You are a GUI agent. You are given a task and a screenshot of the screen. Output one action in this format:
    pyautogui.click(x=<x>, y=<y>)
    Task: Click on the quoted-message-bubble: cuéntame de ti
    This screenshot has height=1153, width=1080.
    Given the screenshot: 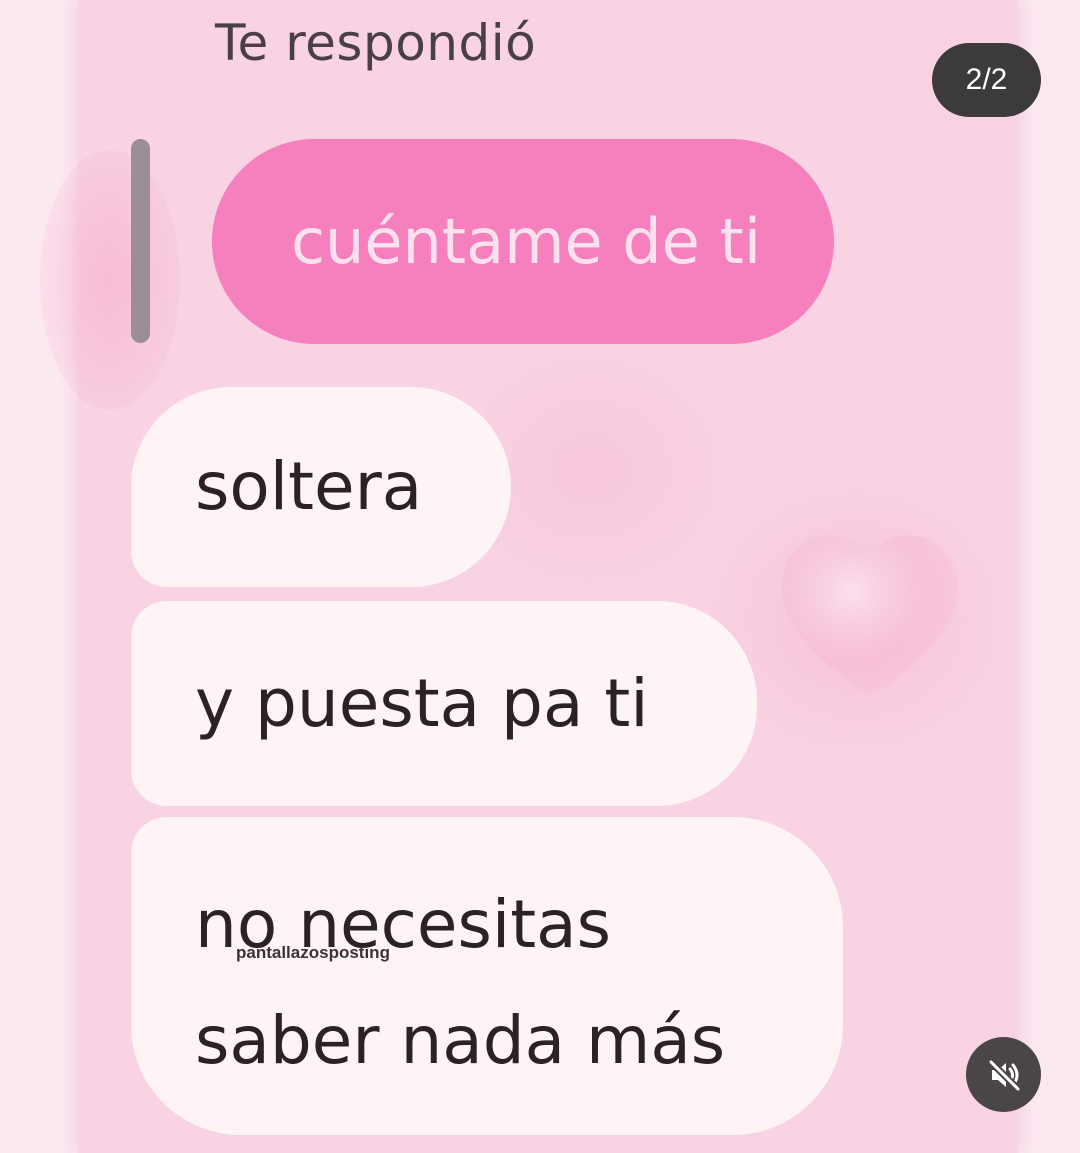 What is the action you would take?
    pyautogui.click(x=523, y=241)
    